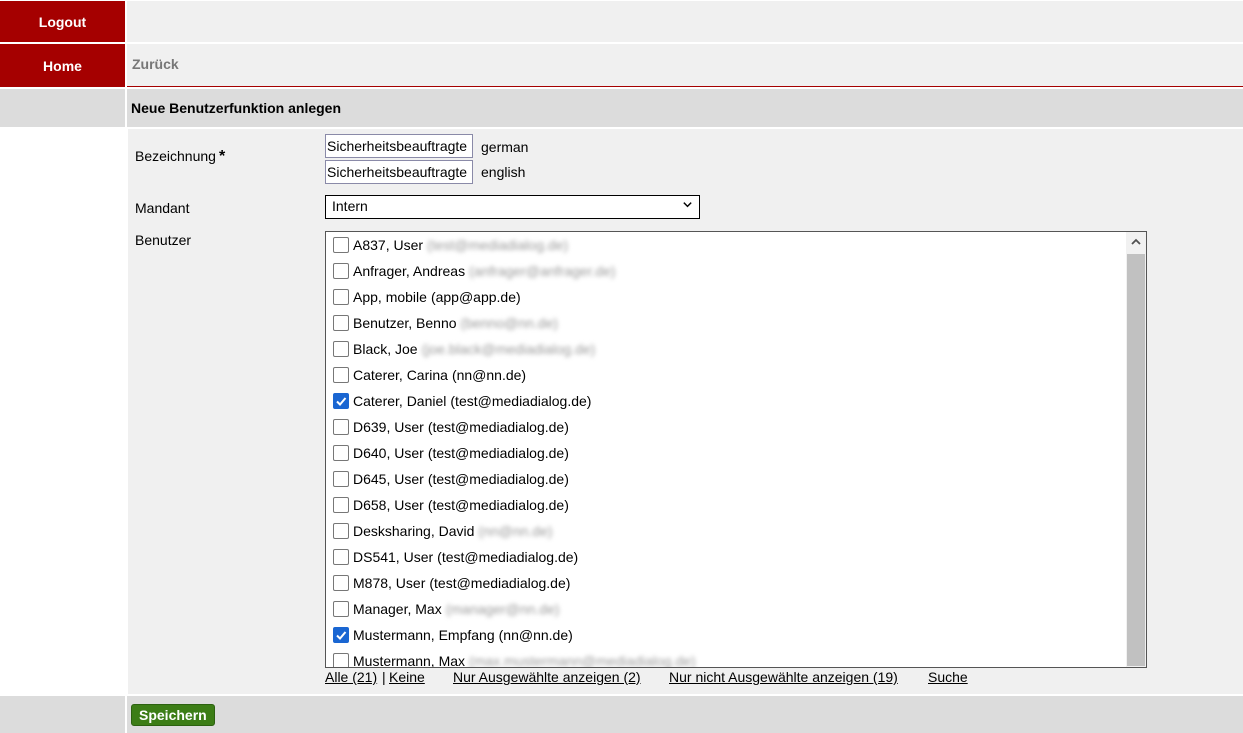 Image resolution: width=1243 pixels, height=733 pixels. I want to click on designation-label-text: Bezeichnung, so click(175, 156).